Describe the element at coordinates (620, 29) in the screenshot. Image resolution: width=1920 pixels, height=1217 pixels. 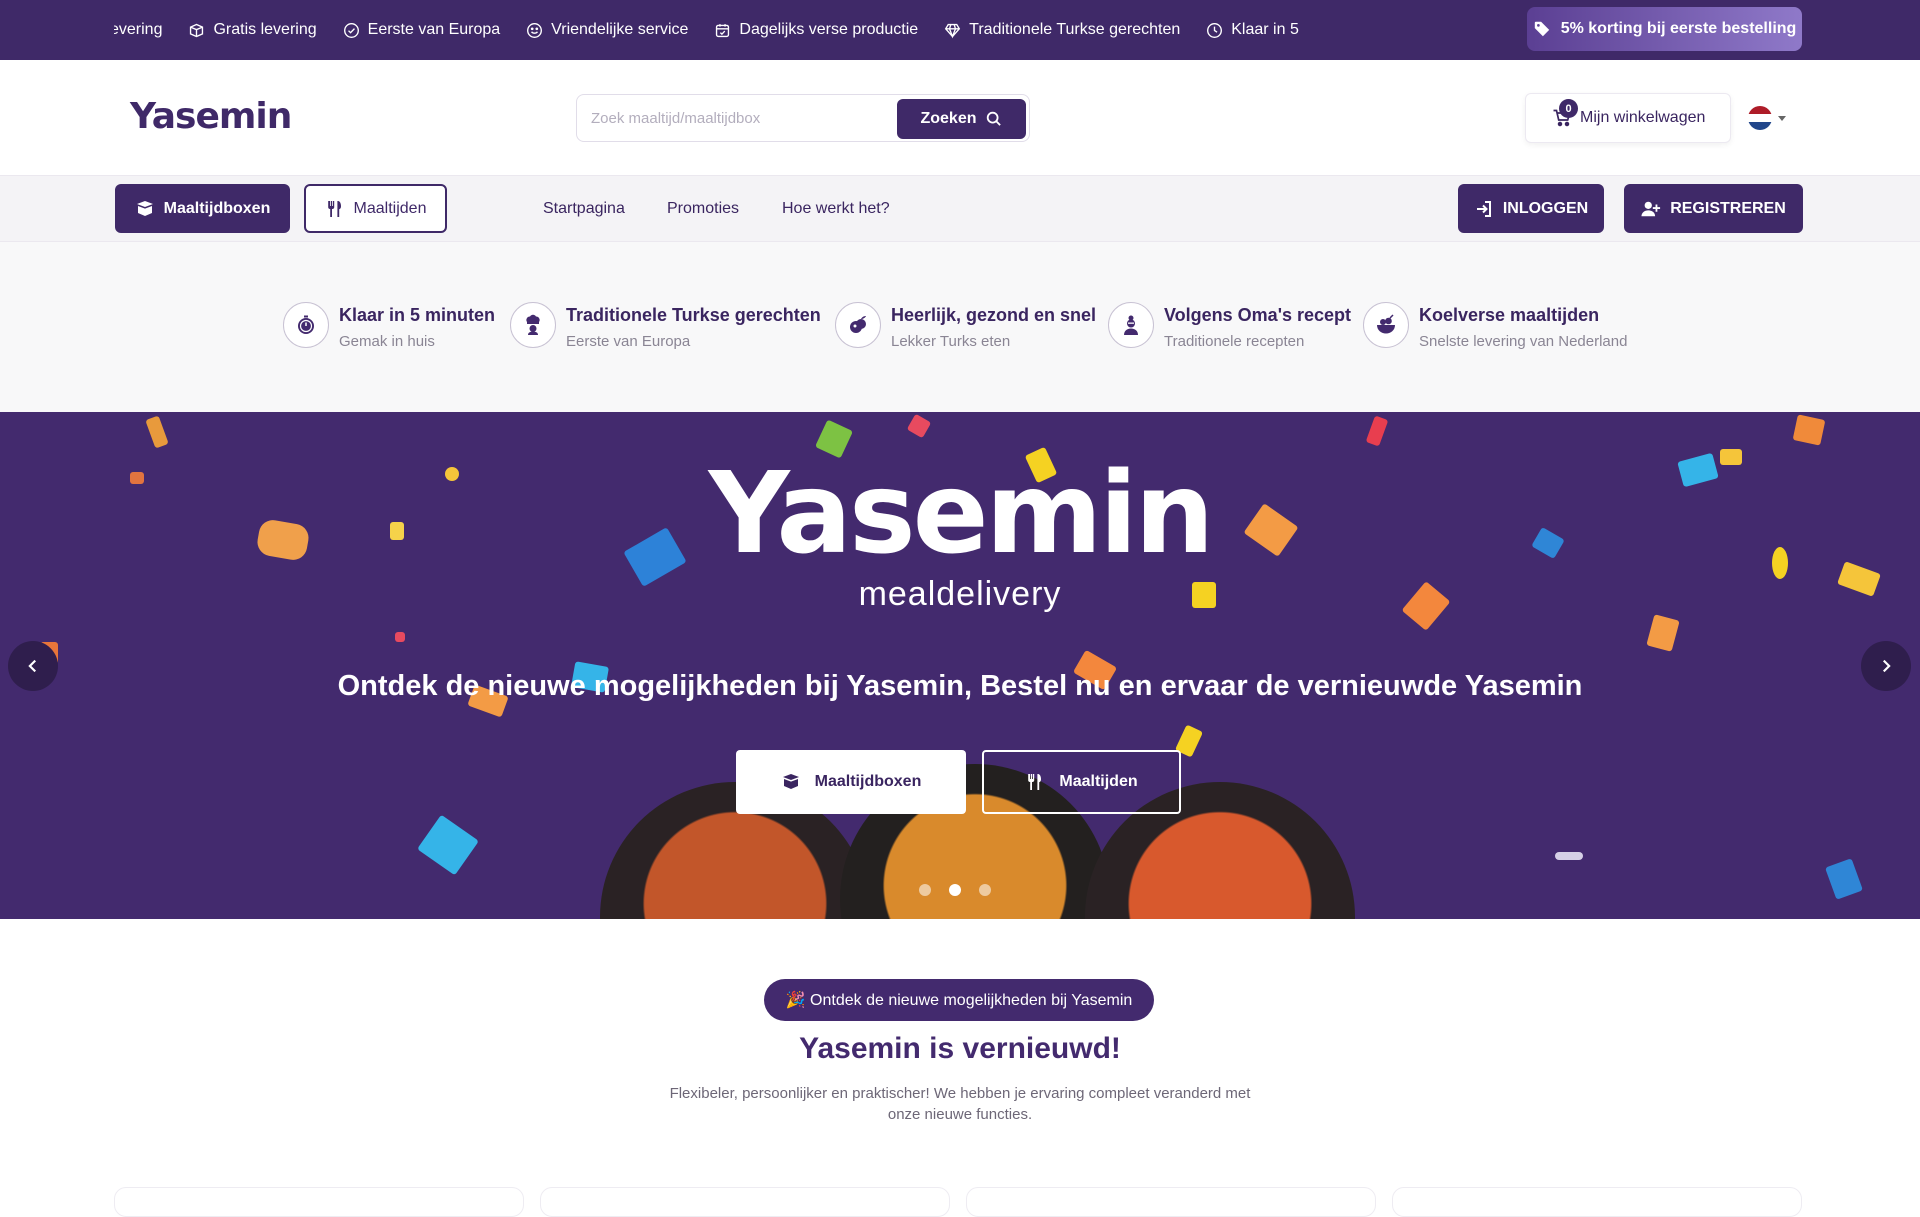
I see `ticker-item-label: Vriendelijke service` at that location.